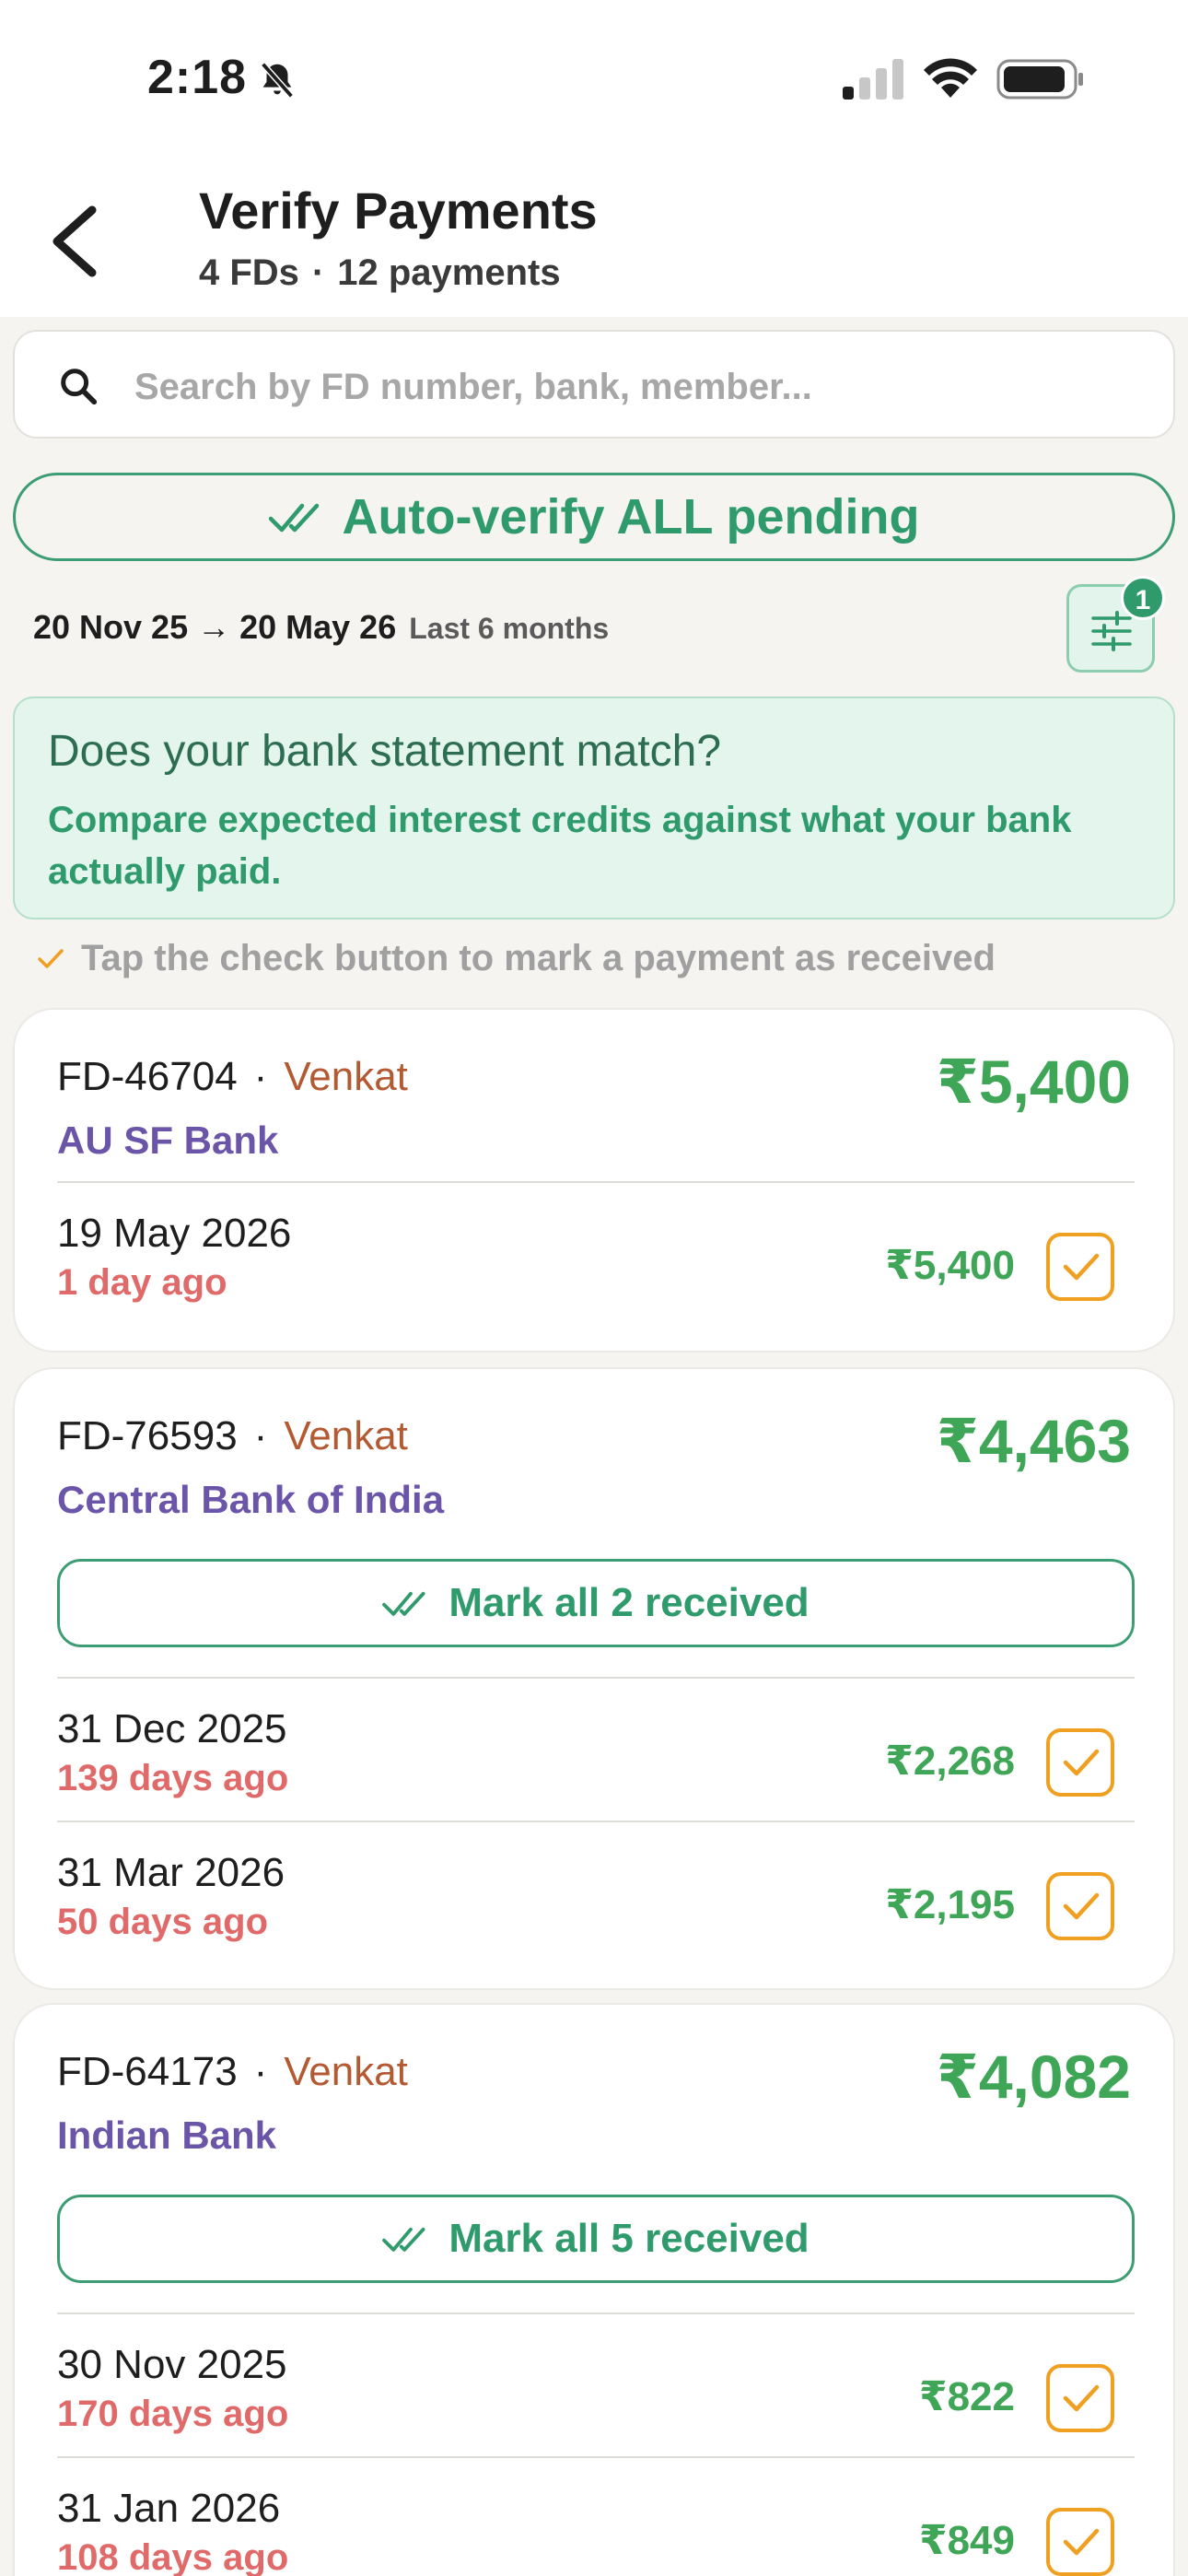  I want to click on auto-verify-all-button: Auto-verify ALL pending, so click(594, 517).